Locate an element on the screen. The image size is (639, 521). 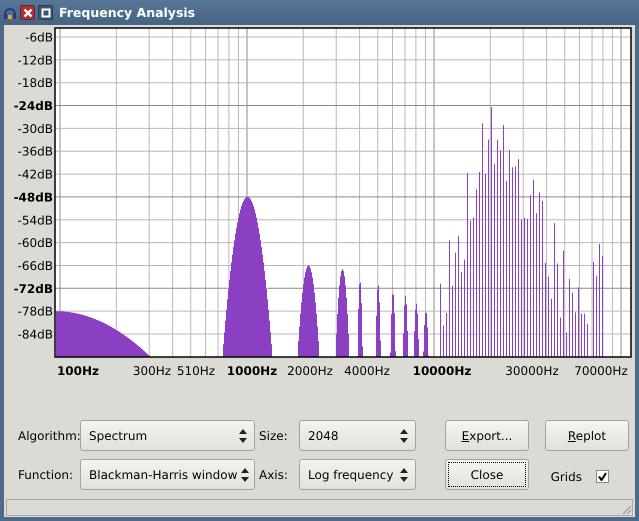
x-axis-label: 300Hz is located at coordinates (152, 371).